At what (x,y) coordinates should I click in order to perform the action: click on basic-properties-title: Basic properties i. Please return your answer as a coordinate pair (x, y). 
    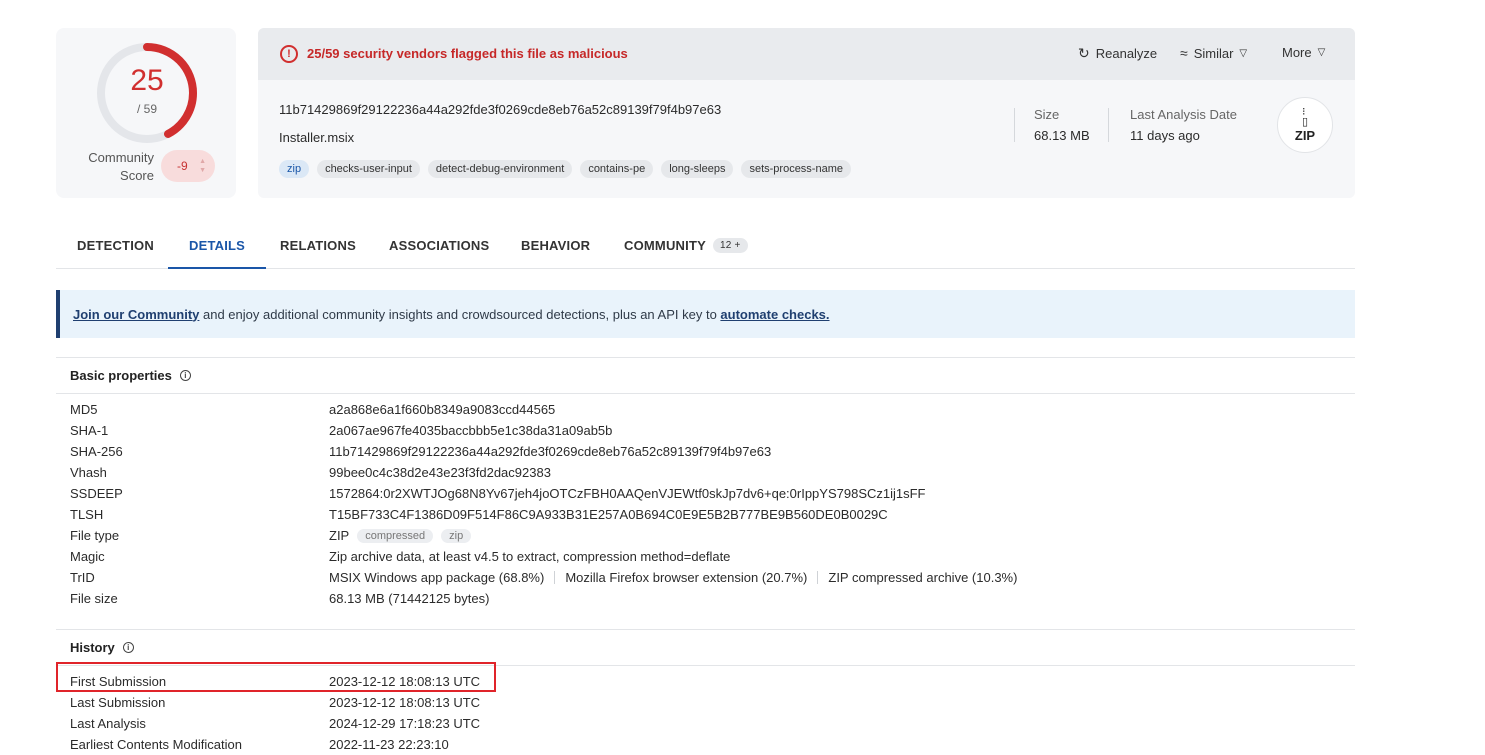
    Looking at the image, I should click on (130, 375).